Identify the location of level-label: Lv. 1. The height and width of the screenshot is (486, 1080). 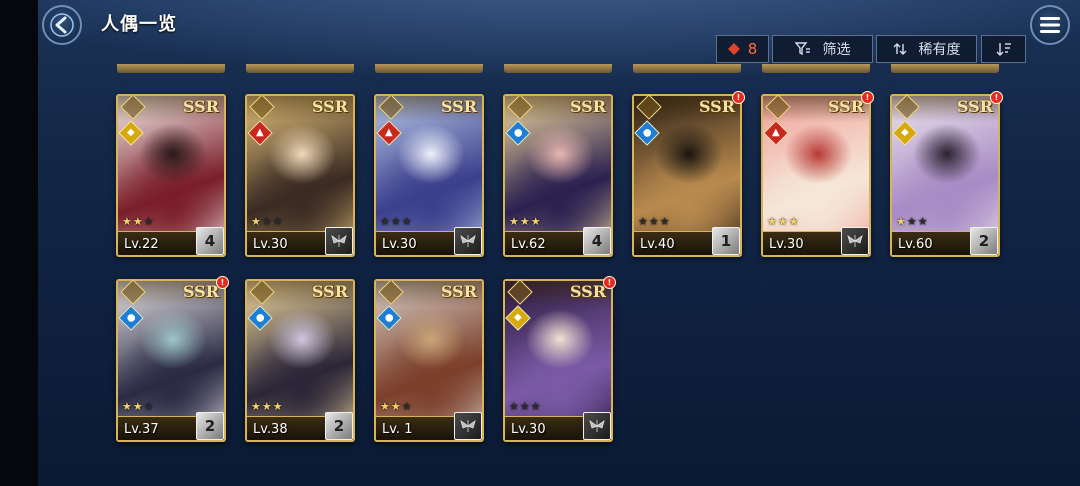
(397, 429).